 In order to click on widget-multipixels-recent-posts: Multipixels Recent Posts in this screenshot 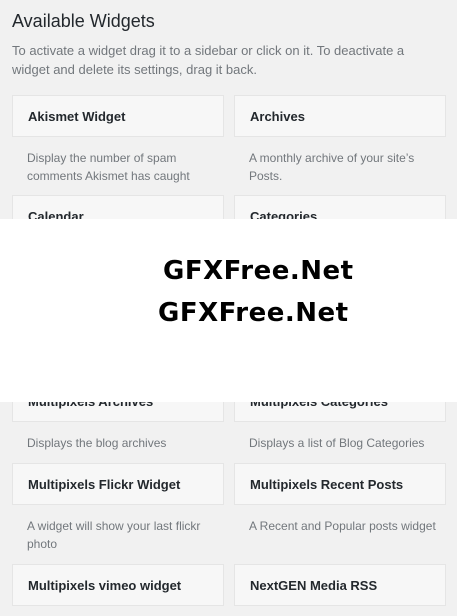, I will do `click(340, 484)`.